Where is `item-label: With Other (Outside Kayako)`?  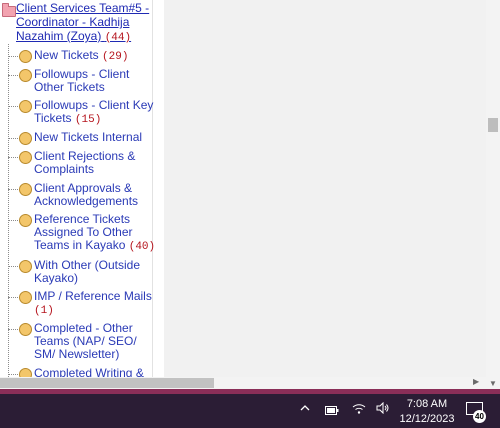
item-label: With Other (Outside Kayako) is located at coordinates (87, 271).